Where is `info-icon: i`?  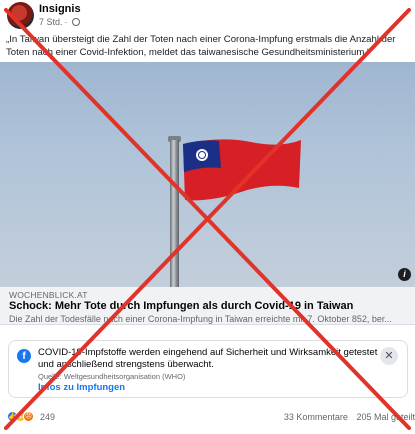 info-icon: i is located at coordinates (404, 274).